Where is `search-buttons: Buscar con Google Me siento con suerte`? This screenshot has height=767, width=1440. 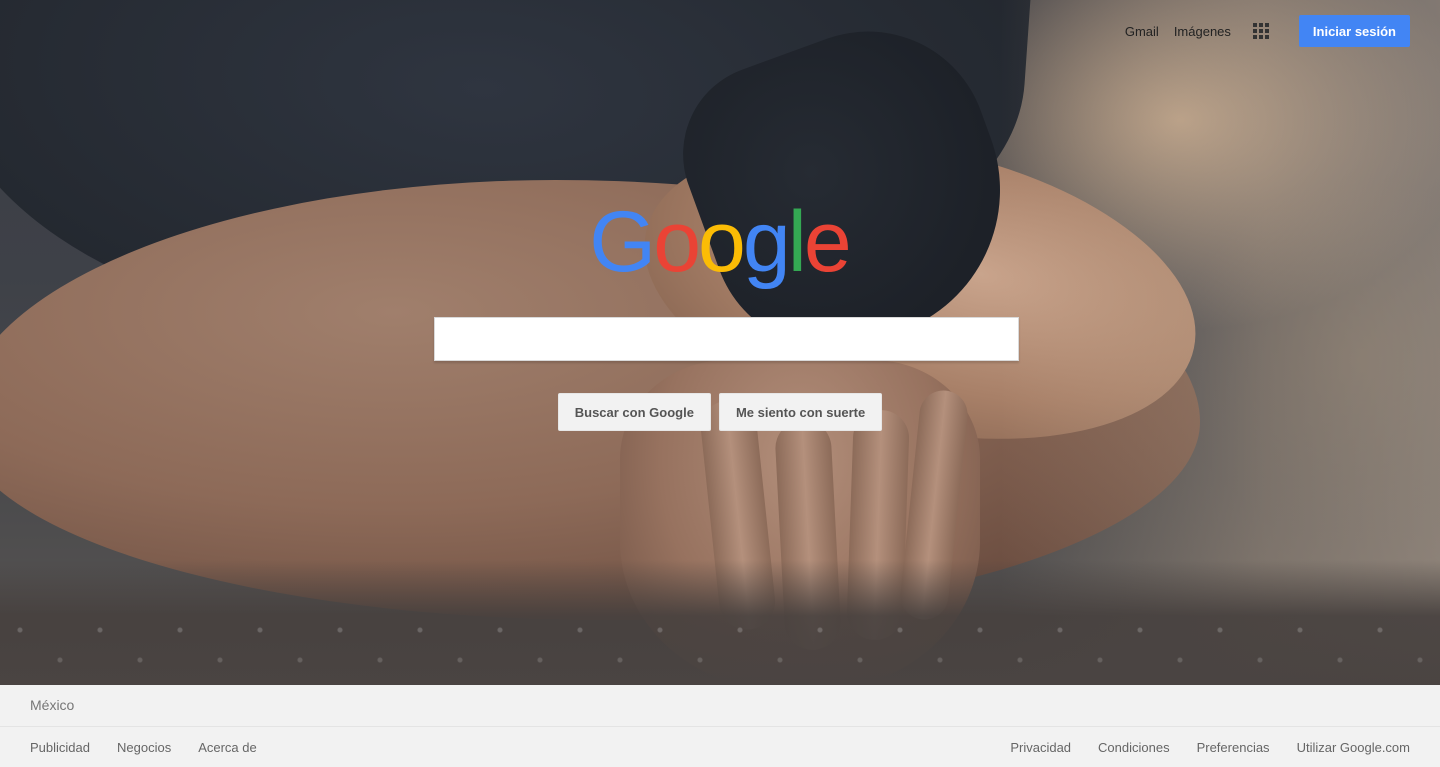 search-buttons: Buscar con Google Me siento con suerte is located at coordinates (720, 412).